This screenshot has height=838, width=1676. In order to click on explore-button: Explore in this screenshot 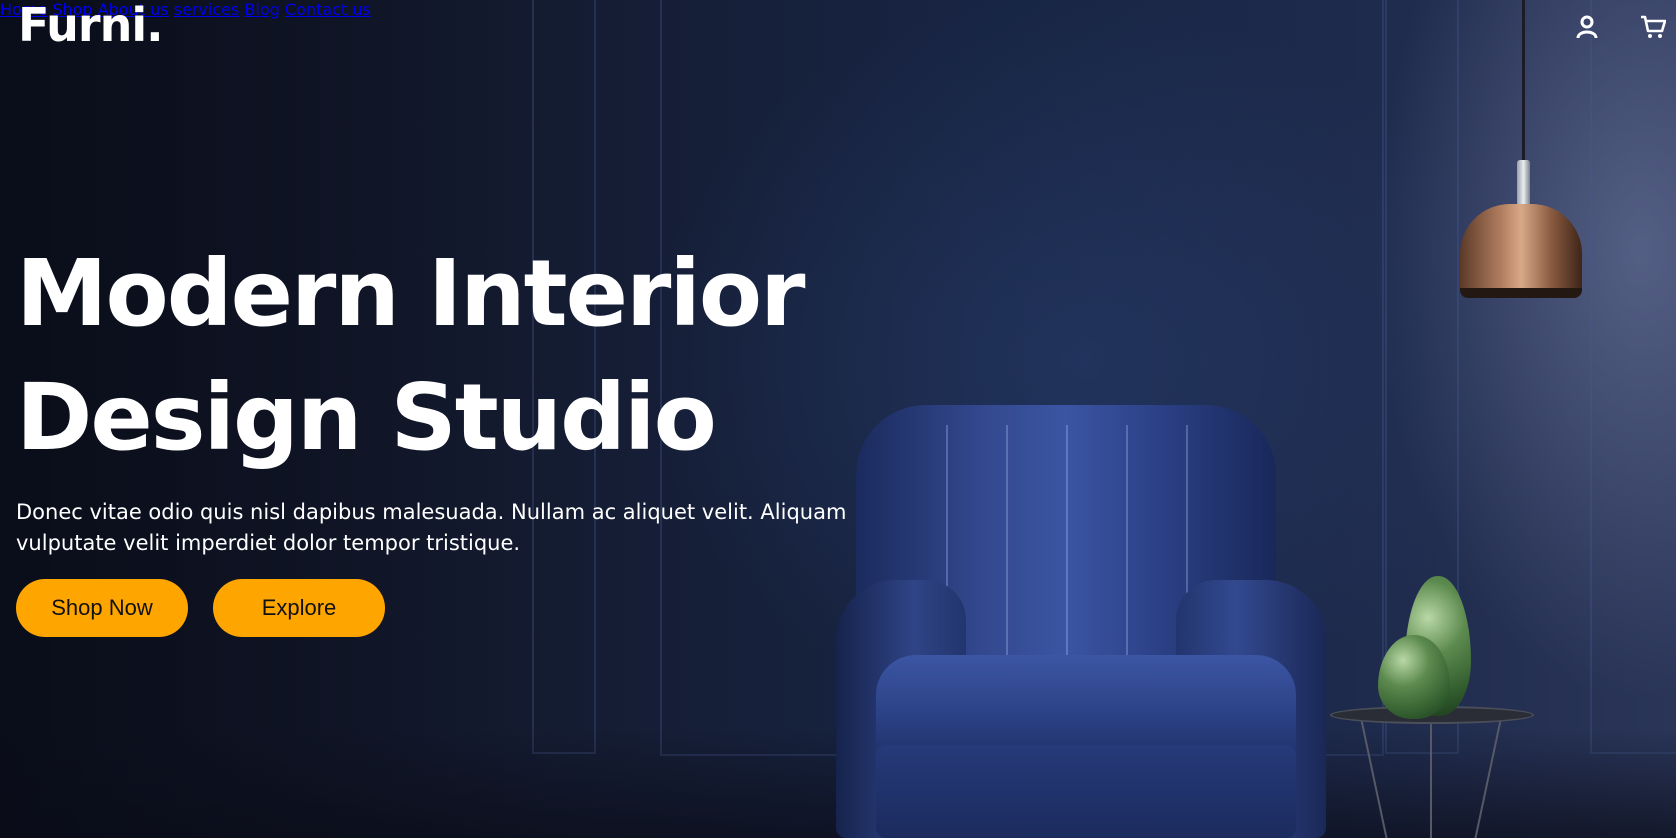, I will do `click(299, 608)`.